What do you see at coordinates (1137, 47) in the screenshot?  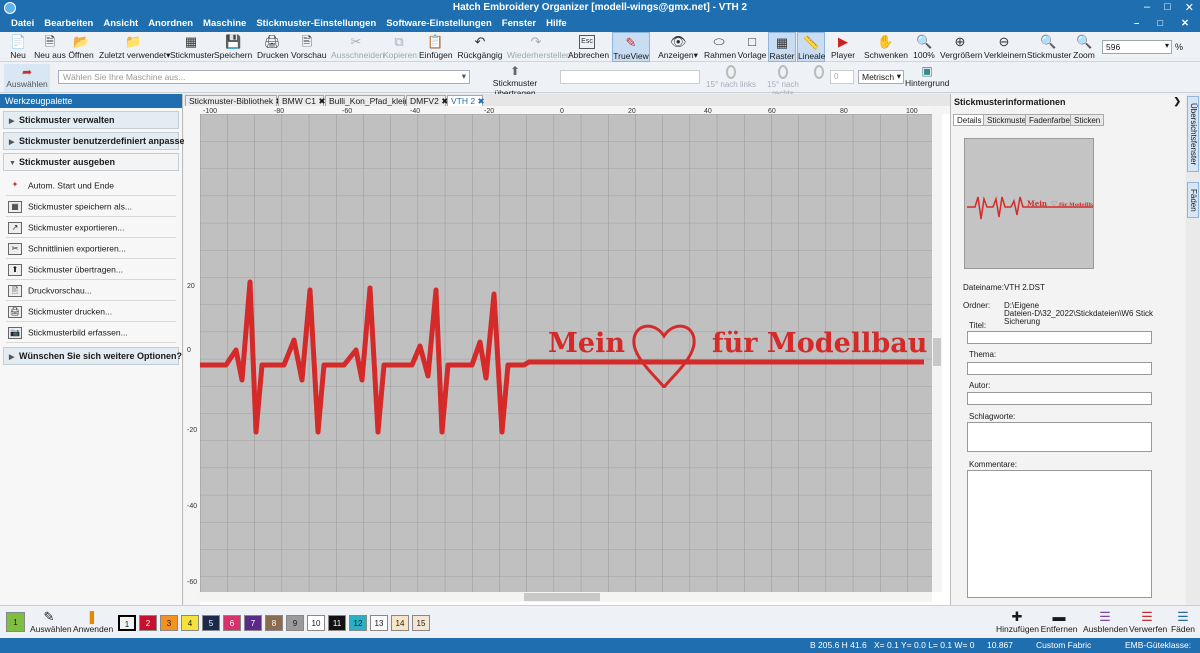 I see `zoom-input: 596 ▾` at bounding box center [1137, 47].